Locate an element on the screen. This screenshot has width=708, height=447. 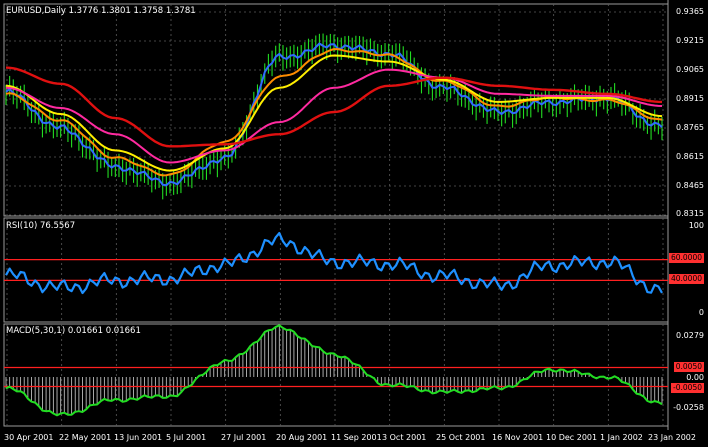
rsi-level-high-tag: 60.0000 is located at coordinates (686, 258).